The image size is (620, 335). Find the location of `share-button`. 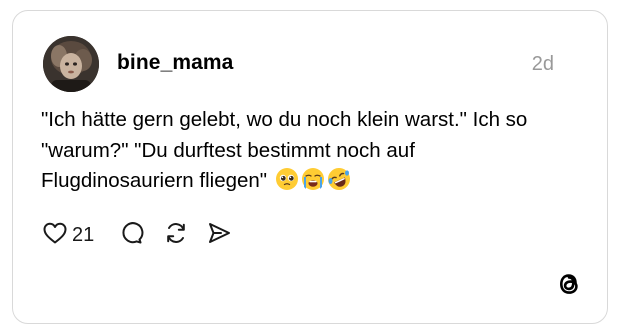

share-button is located at coordinates (219, 235).